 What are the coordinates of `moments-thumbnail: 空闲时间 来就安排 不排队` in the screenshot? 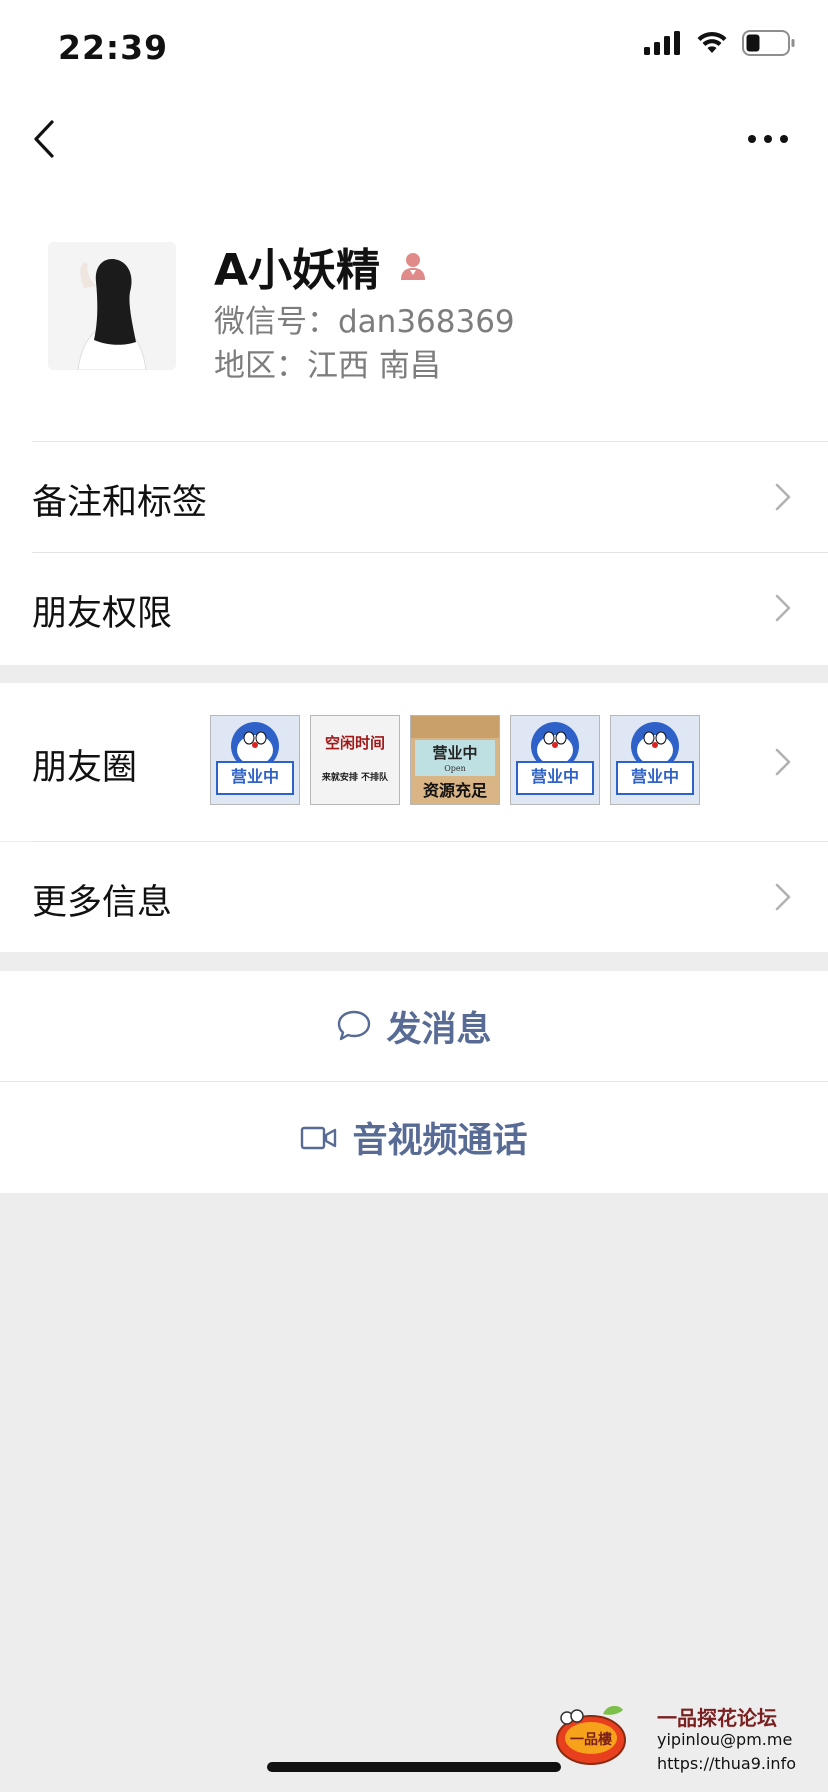 It's located at (355, 760).